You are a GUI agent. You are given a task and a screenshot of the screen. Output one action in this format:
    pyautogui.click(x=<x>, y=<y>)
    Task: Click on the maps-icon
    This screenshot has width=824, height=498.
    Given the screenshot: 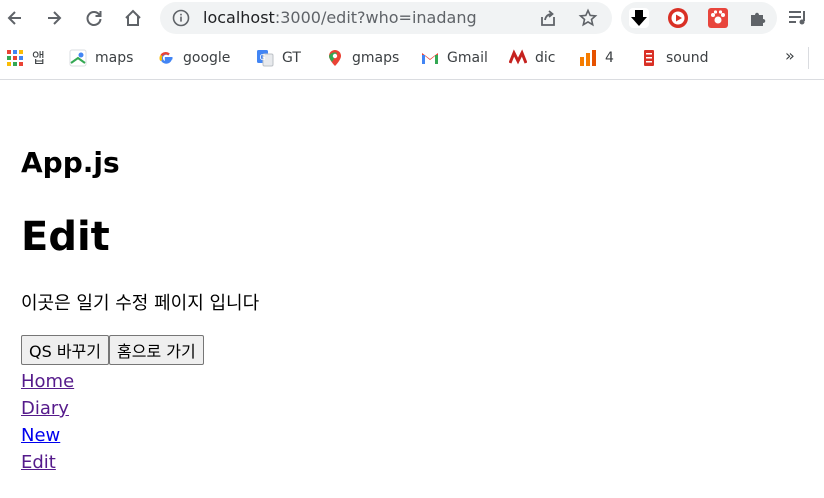 What is the action you would take?
    pyautogui.click(x=78, y=58)
    